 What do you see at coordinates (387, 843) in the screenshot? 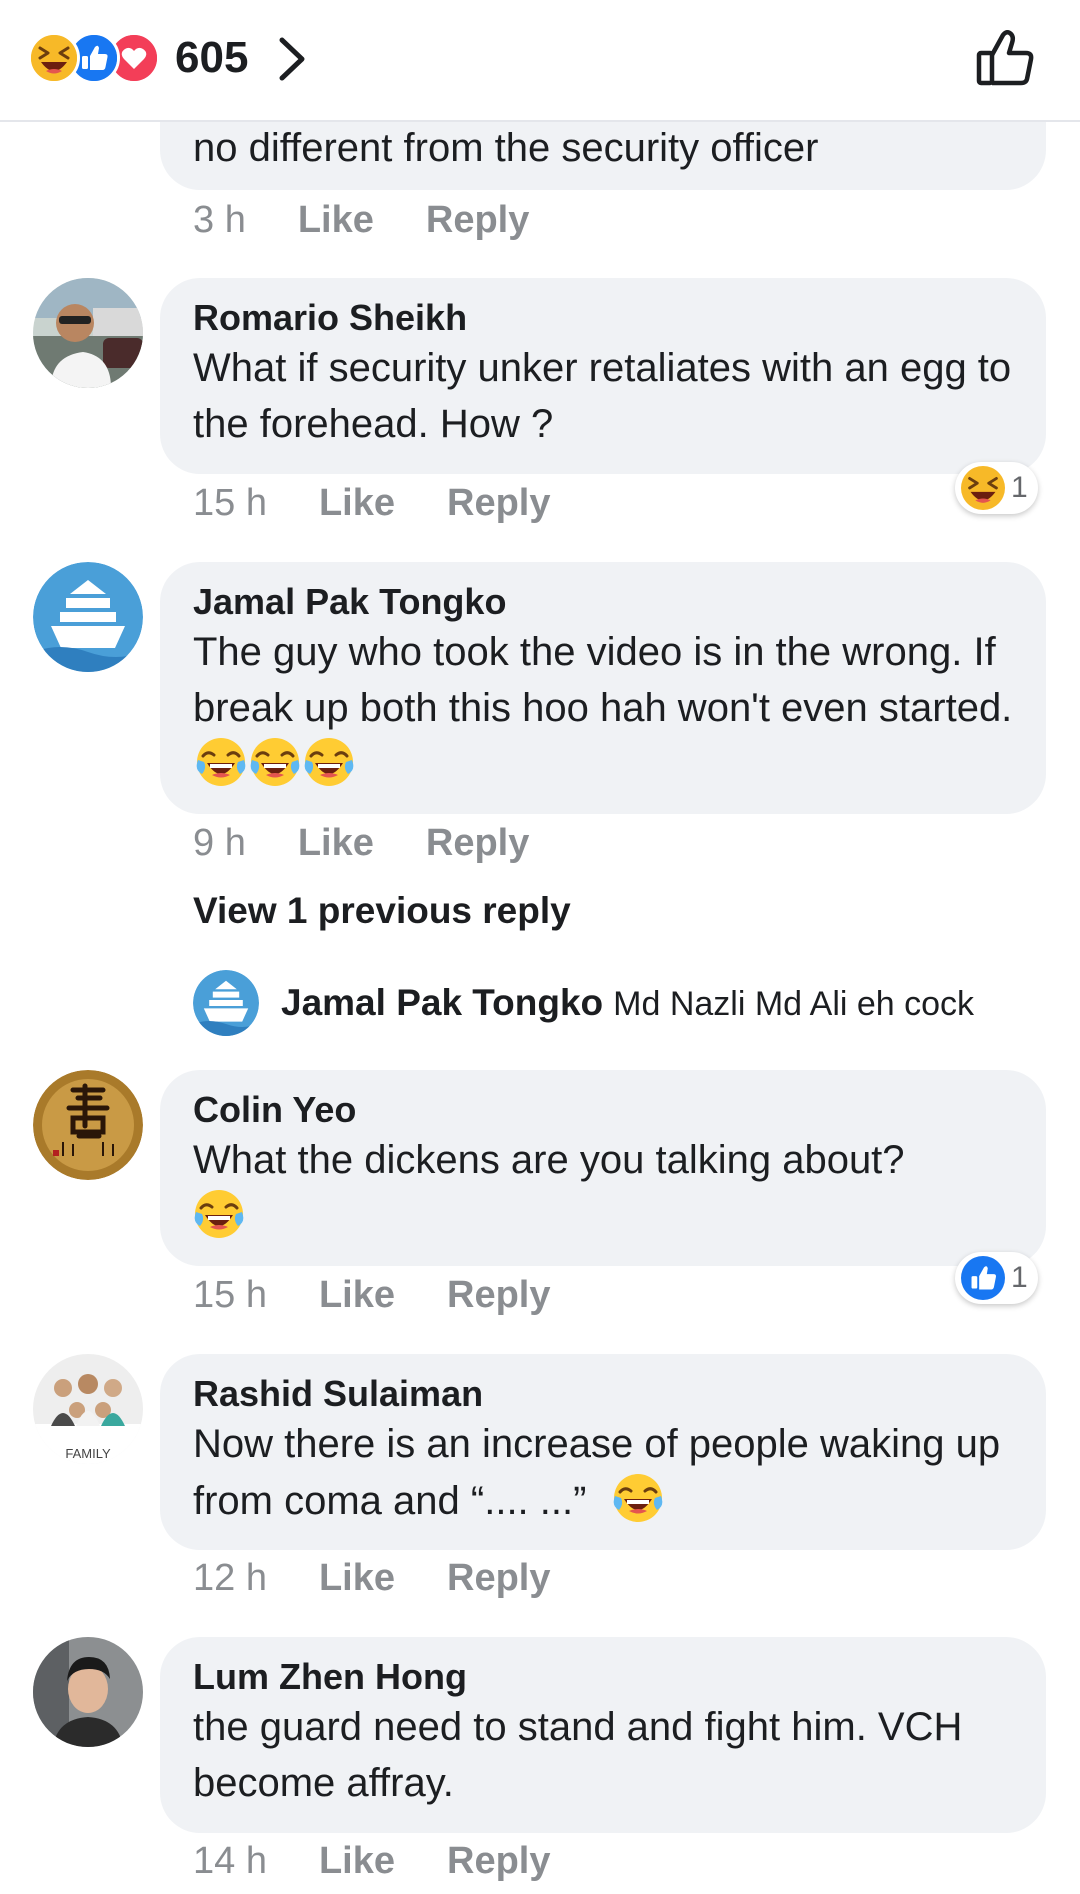
I see `comment-actions: 9 h Like Reply` at bounding box center [387, 843].